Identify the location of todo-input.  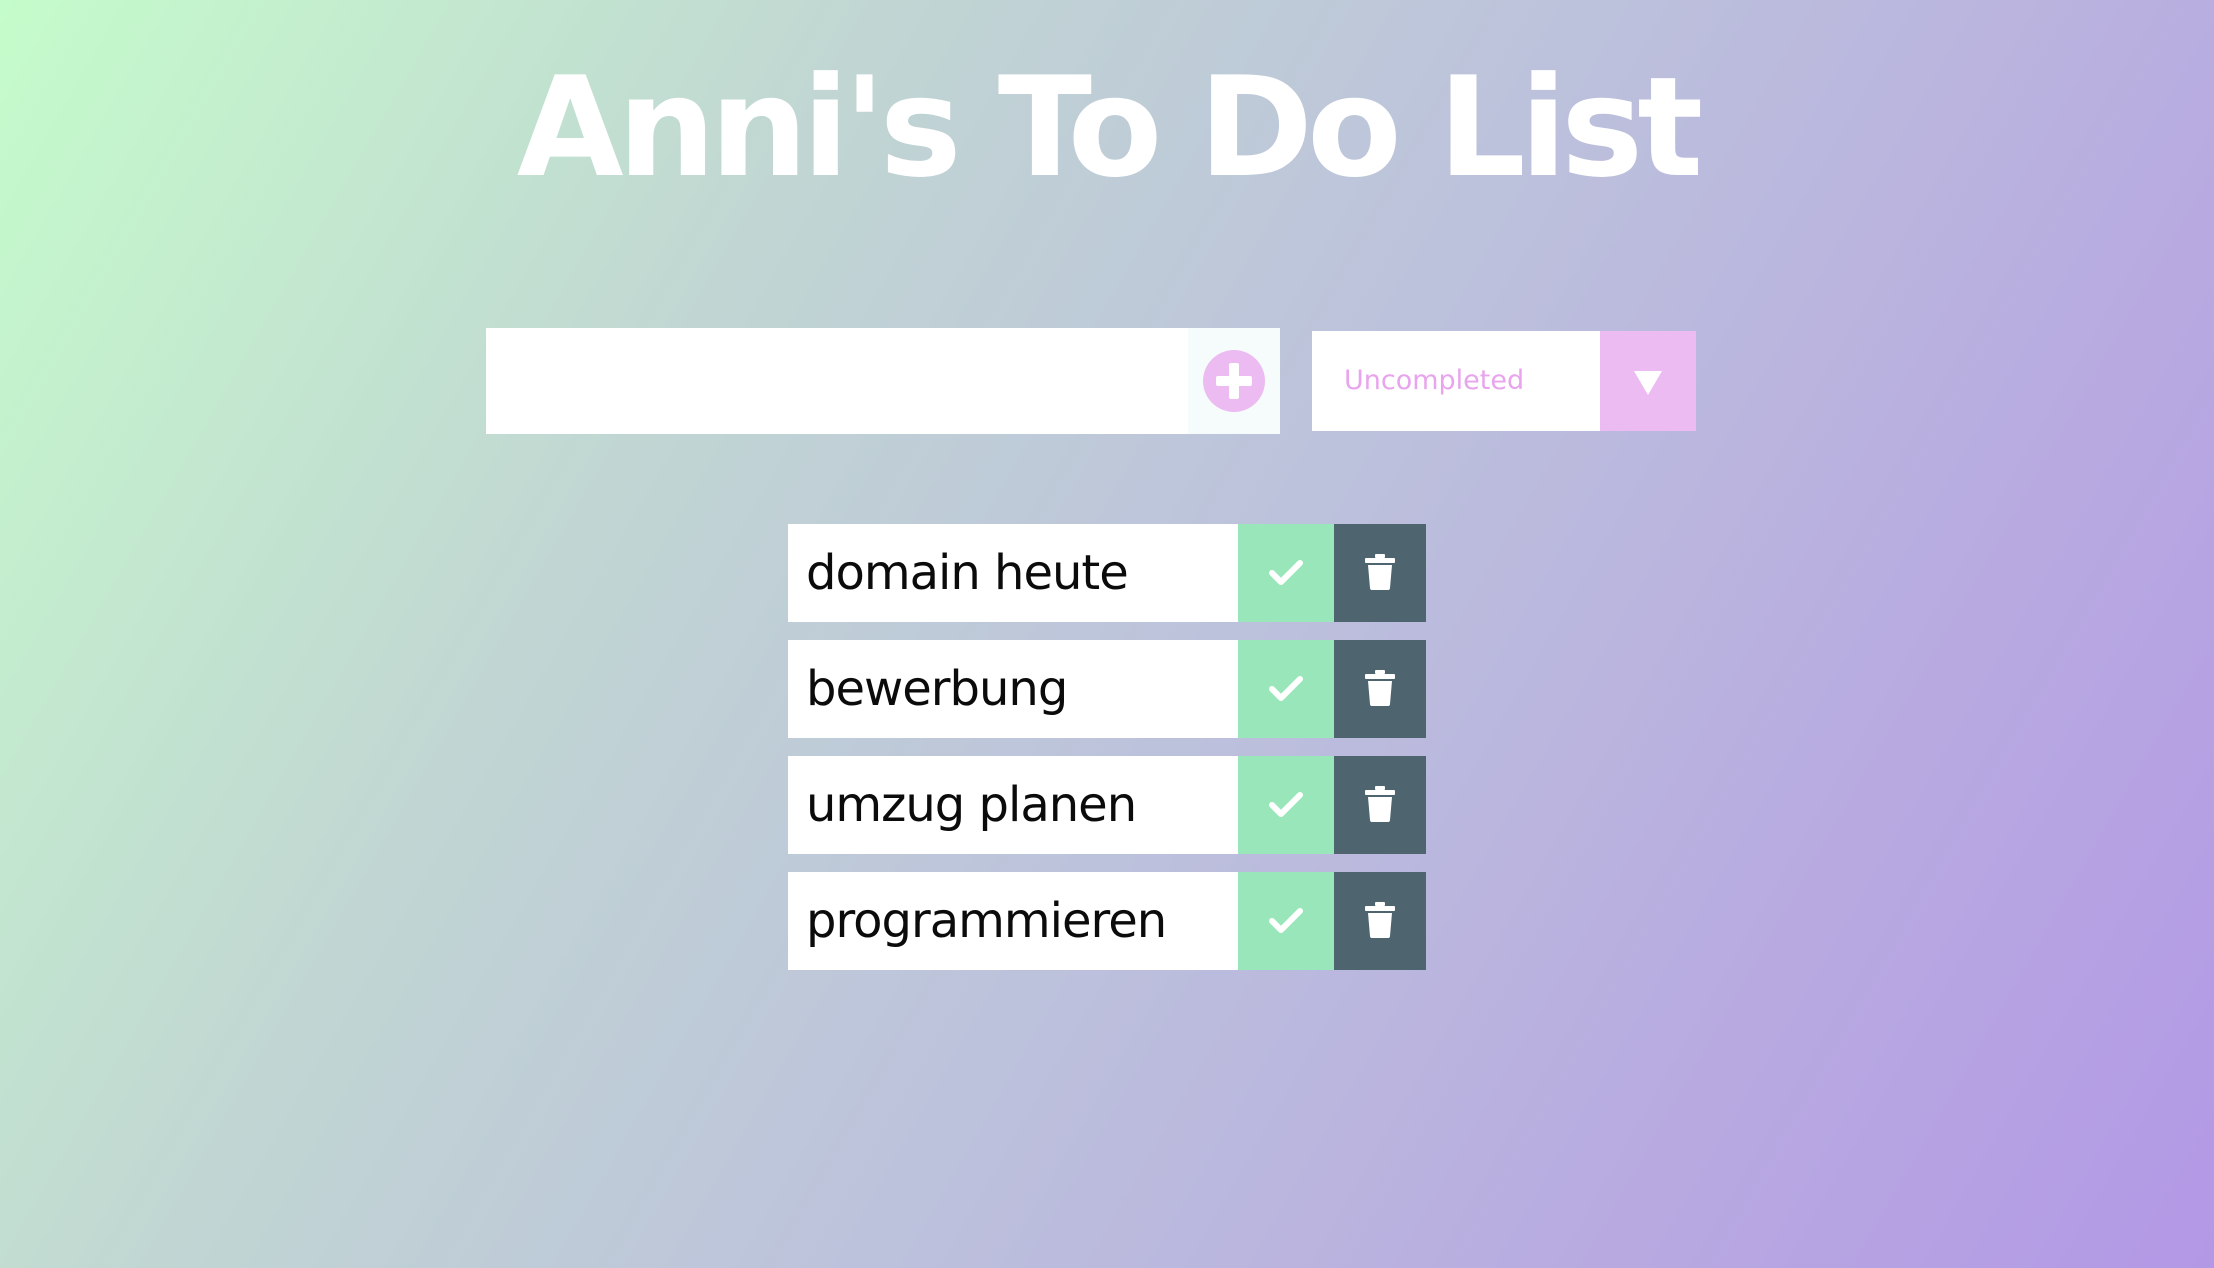
(836, 381).